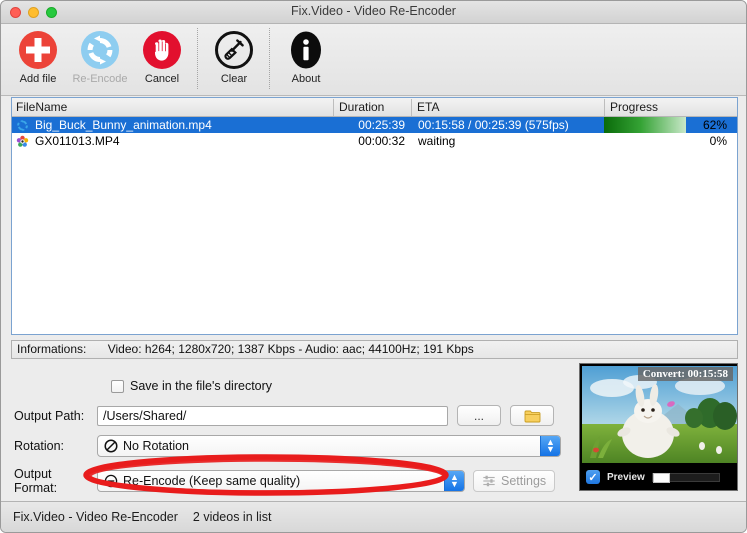 The width and height of the screenshot is (747, 533). What do you see at coordinates (123, 125) in the screenshot?
I see `row-filename-text: Big_Buck_Bunny_animation.mp4` at bounding box center [123, 125].